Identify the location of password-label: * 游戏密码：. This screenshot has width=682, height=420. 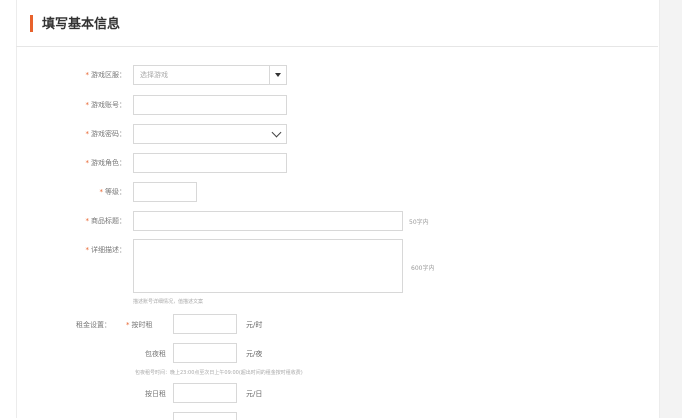
(106, 134).